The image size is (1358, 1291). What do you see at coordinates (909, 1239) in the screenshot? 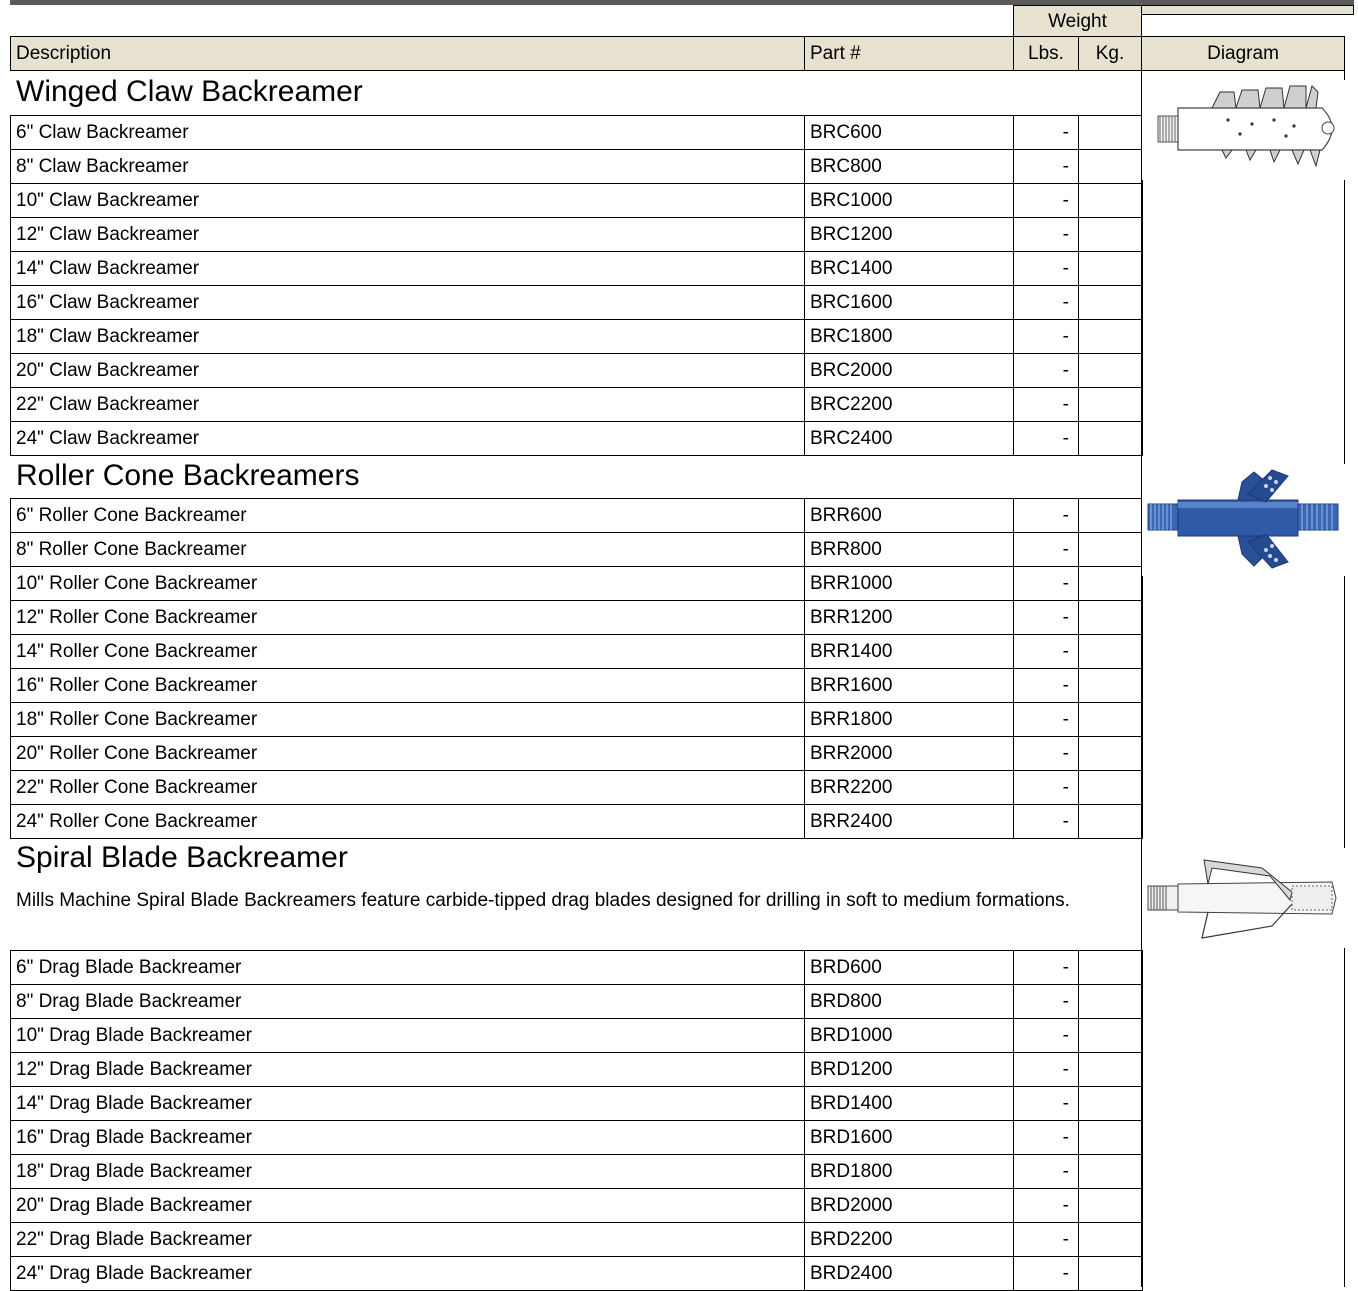
I see `part-number-cell: BRD2200` at bounding box center [909, 1239].